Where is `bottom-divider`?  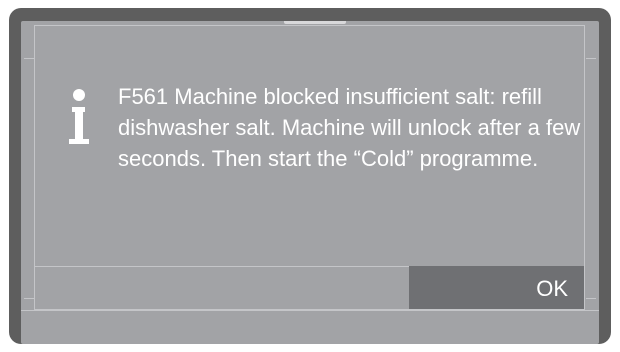 bottom-divider is located at coordinates (310, 310).